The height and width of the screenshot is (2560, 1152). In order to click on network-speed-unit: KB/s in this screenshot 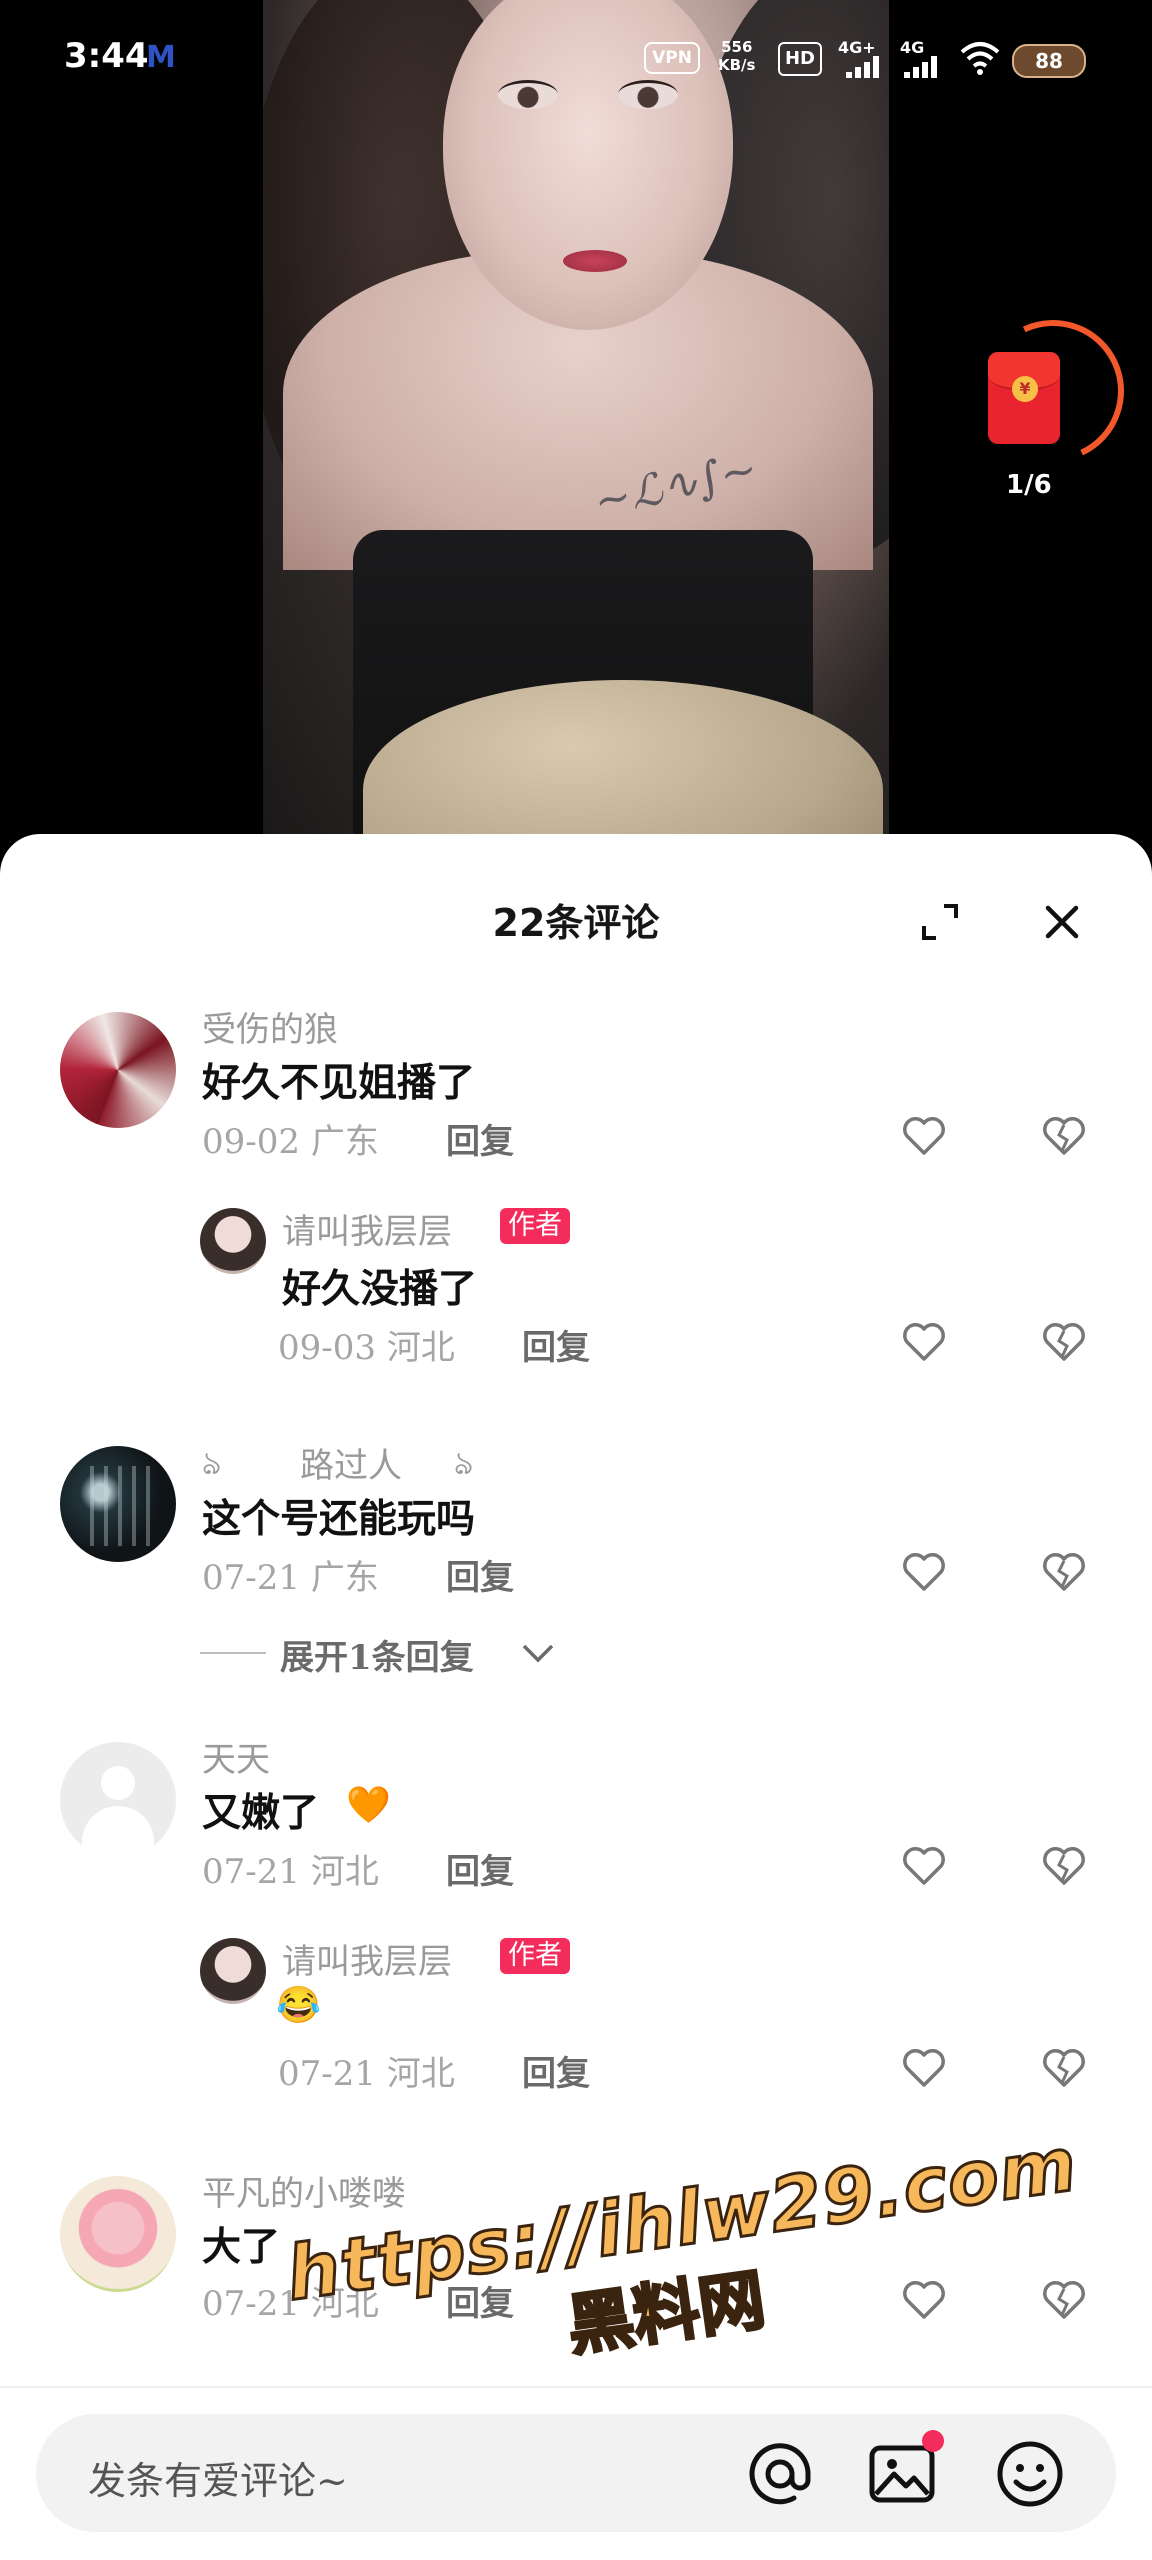, I will do `click(737, 65)`.